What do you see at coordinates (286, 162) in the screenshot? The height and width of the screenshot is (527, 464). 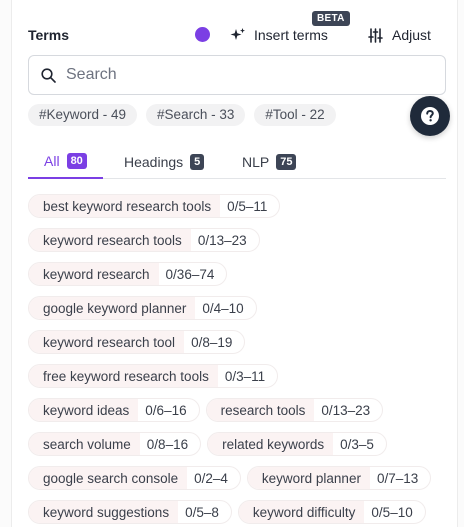 I see `tab-nlp-count: 75` at bounding box center [286, 162].